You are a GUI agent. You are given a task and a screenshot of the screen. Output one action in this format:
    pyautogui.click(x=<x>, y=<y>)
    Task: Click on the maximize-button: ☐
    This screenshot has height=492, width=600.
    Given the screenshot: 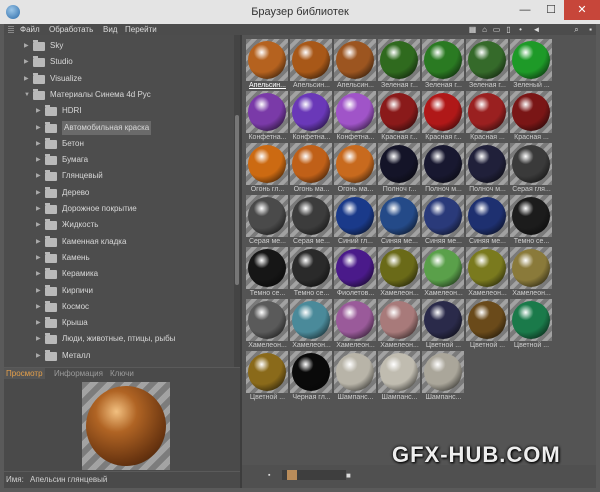 What is the action you would take?
    pyautogui.click(x=551, y=10)
    